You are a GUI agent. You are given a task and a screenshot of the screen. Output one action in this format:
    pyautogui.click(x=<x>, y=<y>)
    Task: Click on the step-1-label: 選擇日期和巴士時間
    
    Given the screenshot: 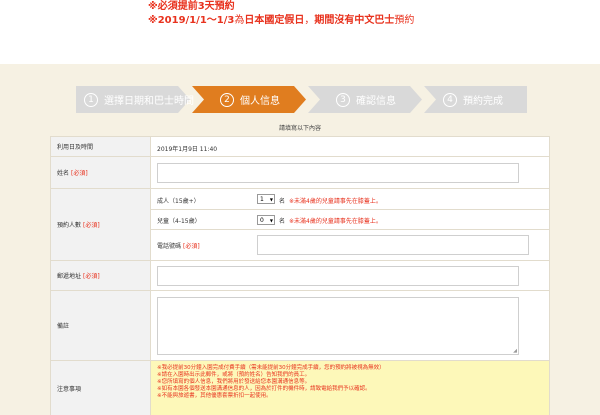 What is the action you would take?
    pyautogui.click(x=149, y=101)
    